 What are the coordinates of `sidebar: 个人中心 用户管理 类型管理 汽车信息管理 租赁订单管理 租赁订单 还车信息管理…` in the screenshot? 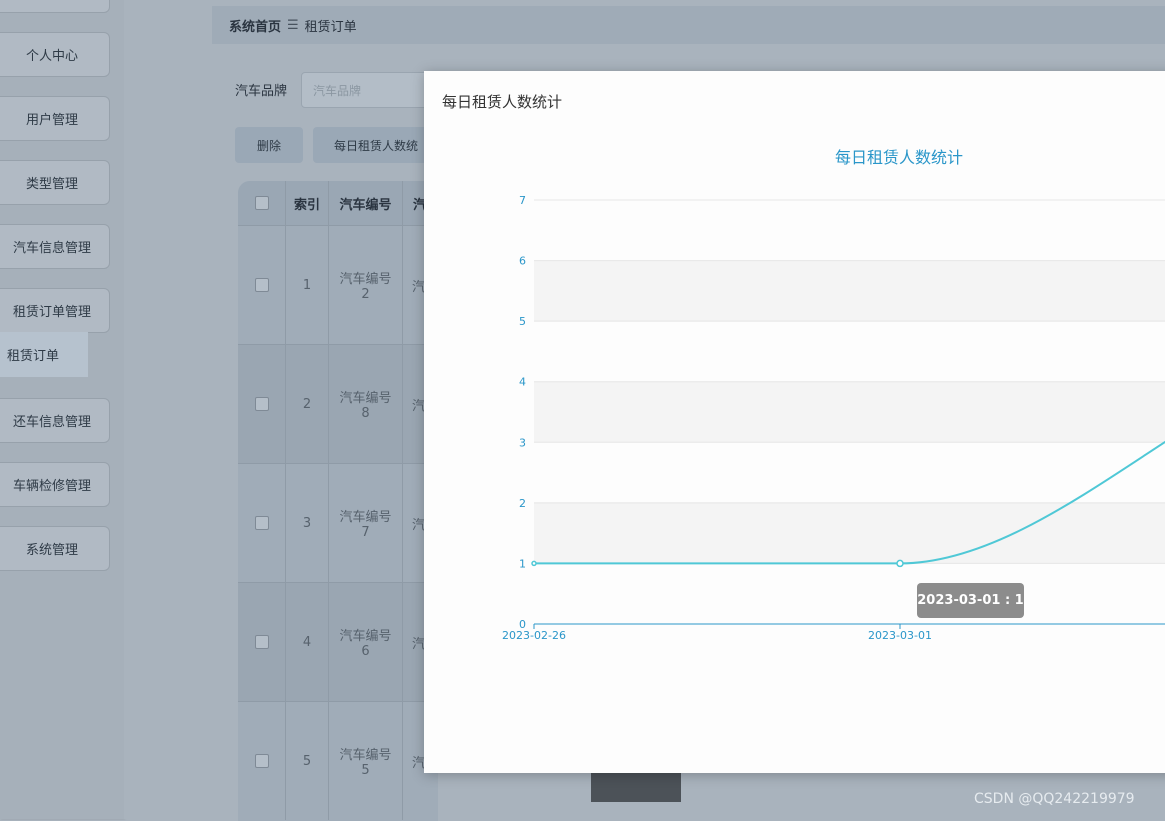 It's located at (62, 409).